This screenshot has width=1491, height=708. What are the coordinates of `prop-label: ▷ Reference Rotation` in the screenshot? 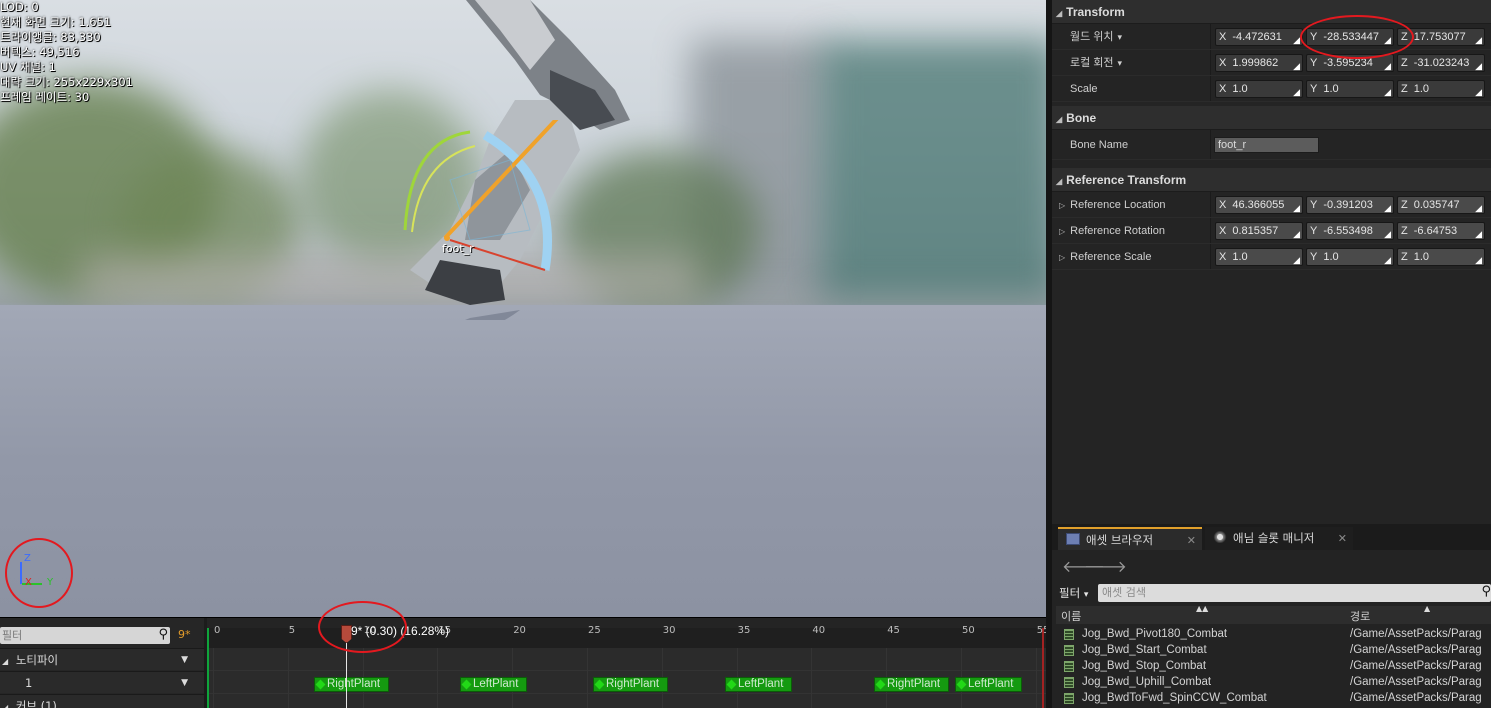 It's located at (1112, 231).